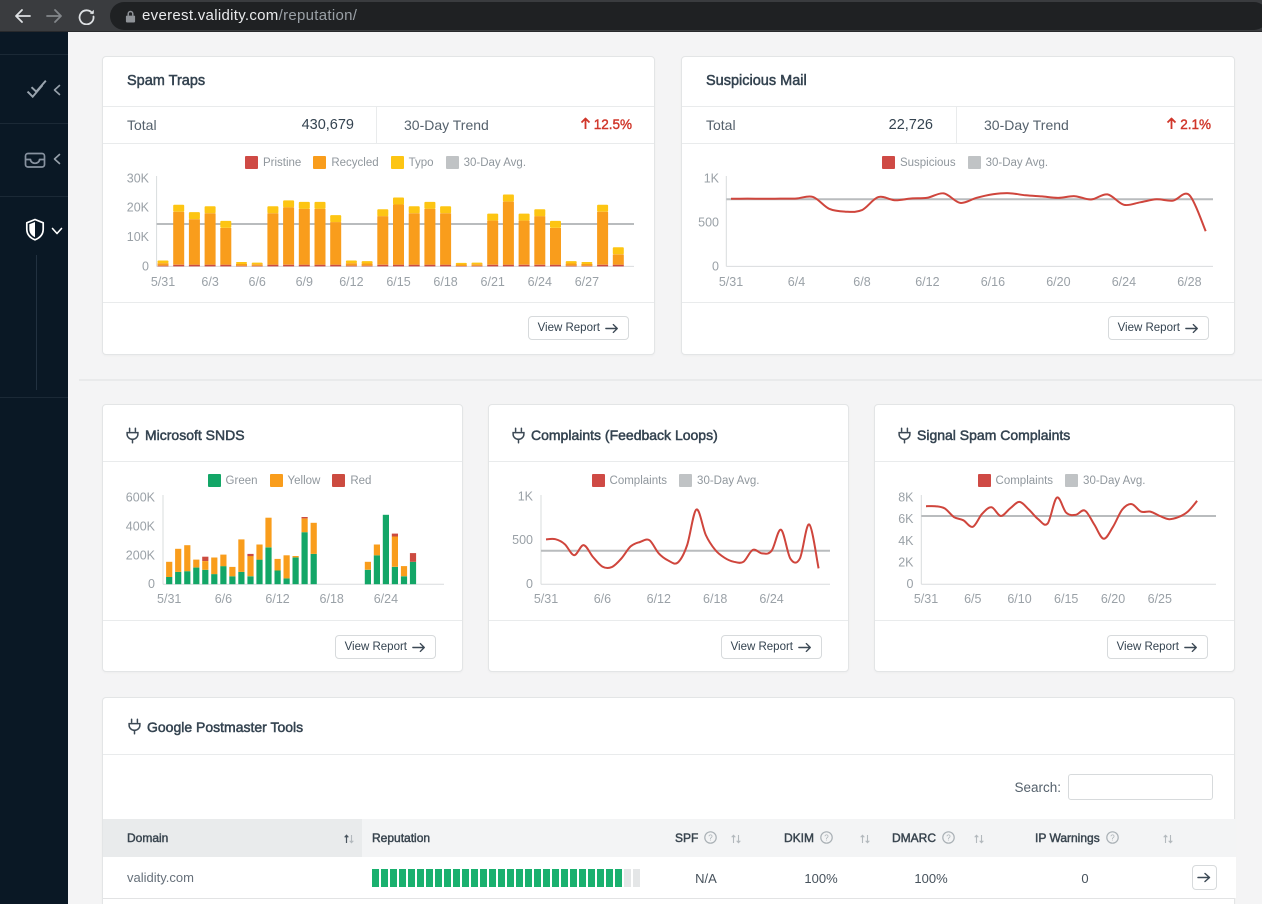 This screenshot has height=904, width=1262. What do you see at coordinates (972, 599) in the screenshot?
I see `svg-text: 6/5` at bounding box center [972, 599].